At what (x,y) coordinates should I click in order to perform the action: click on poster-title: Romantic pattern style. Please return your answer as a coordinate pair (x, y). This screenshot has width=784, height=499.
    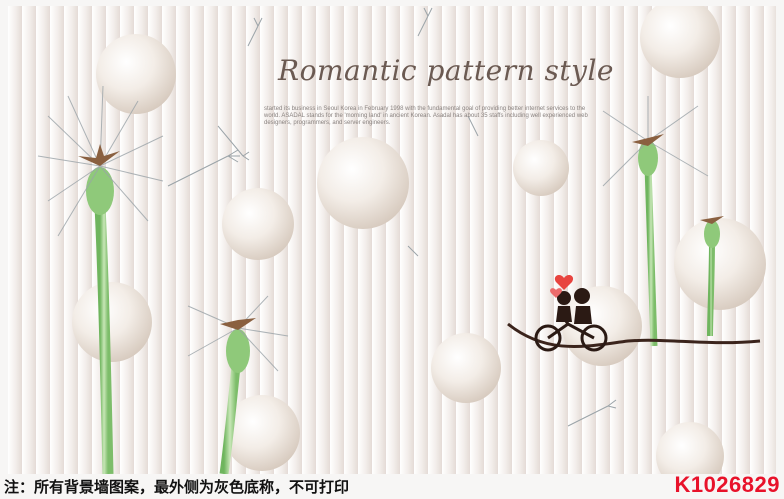
    Looking at the image, I should click on (446, 70).